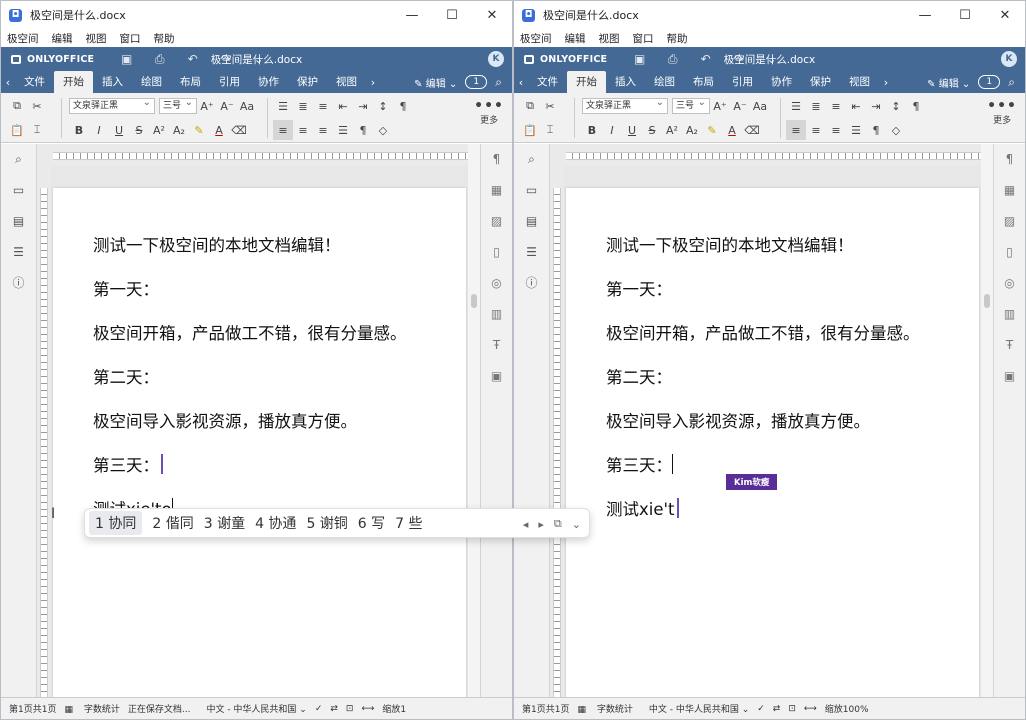 The height and width of the screenshot is (720, 1026). I want to click on form-settings-icon: ▣, so click(1009, 376).